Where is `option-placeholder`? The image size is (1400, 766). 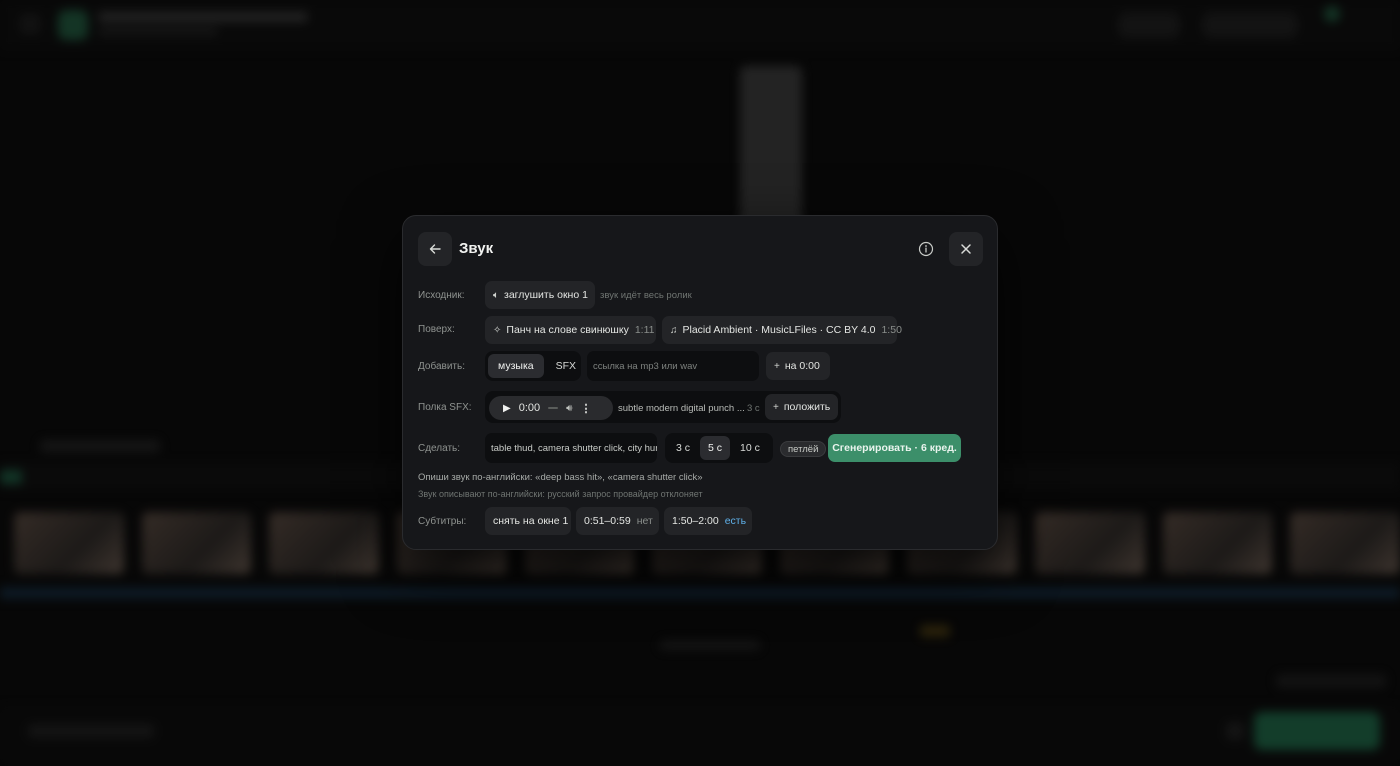
option-placeholder is located at coordinates (1331, 681).